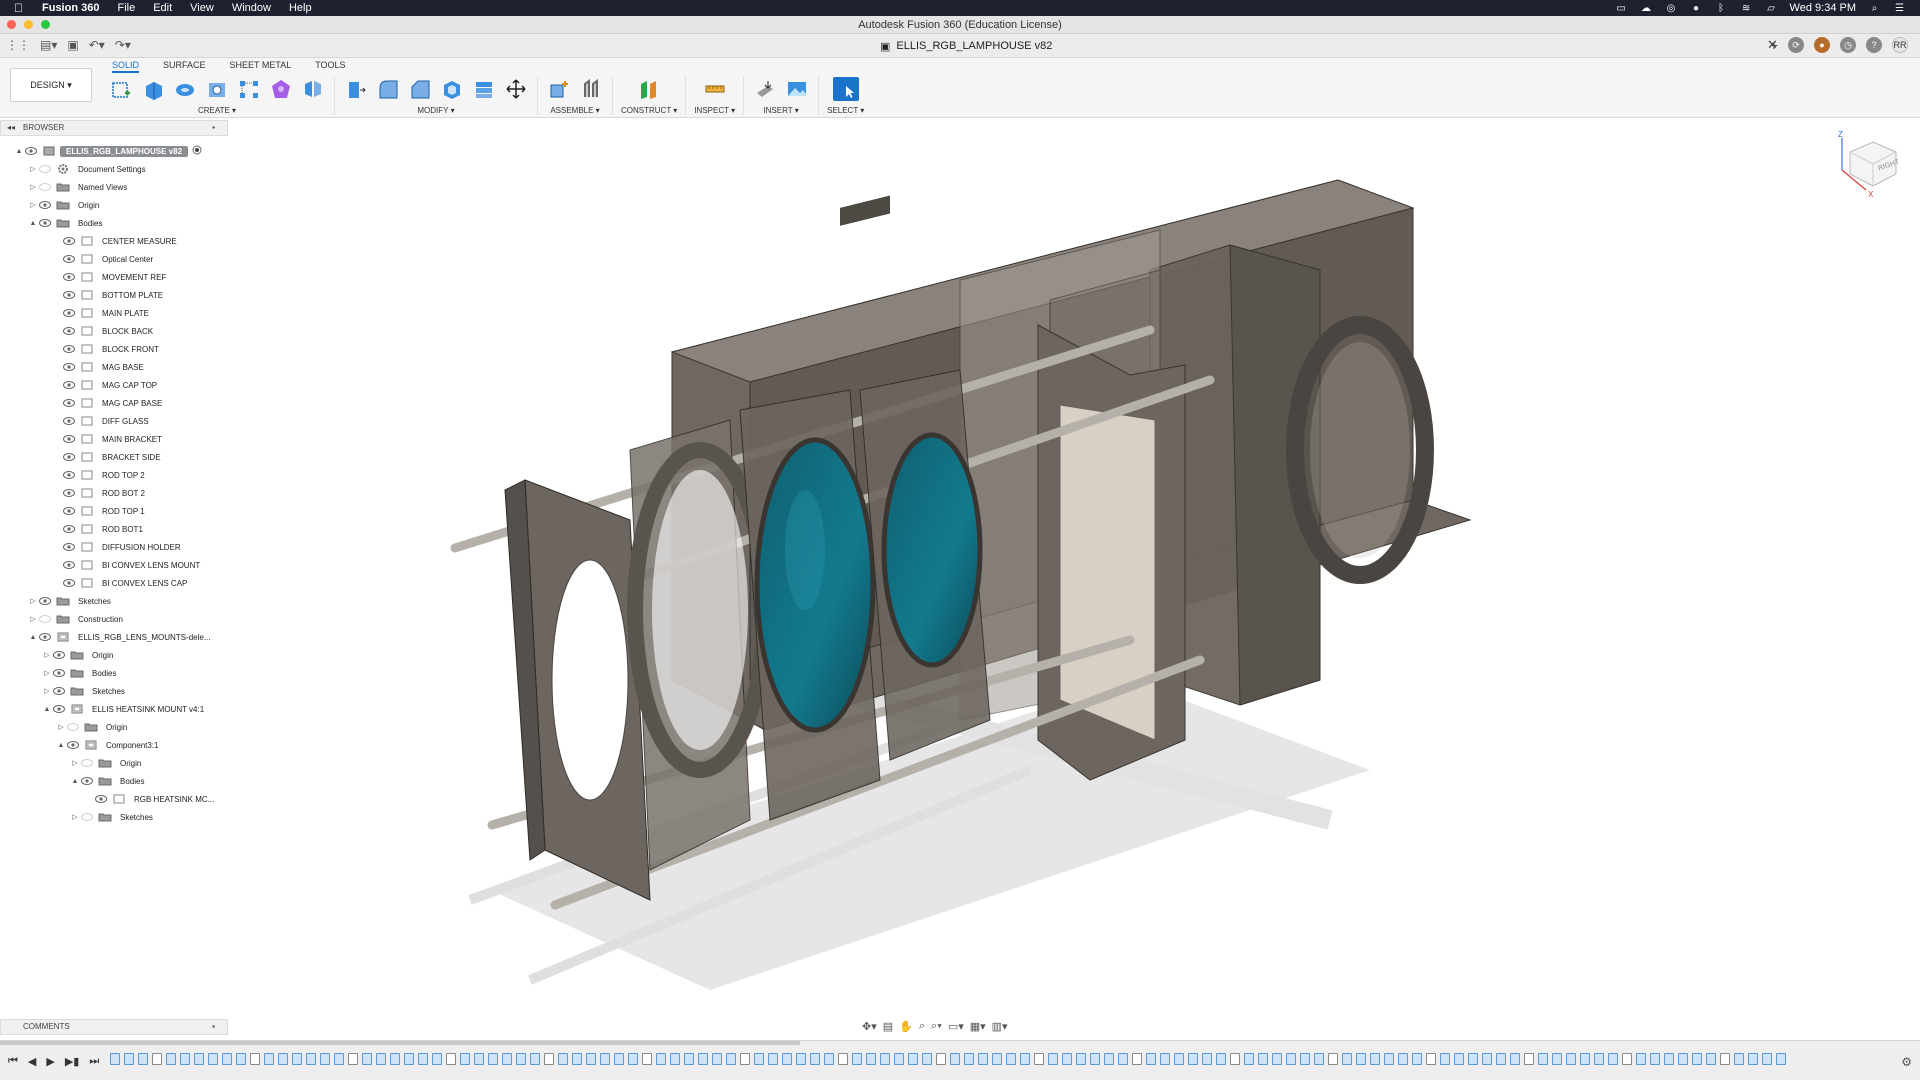  Describe the element at coordinates (48, 45) in the screenshot. I see `file-menu-icon: ▤▾` at that location.